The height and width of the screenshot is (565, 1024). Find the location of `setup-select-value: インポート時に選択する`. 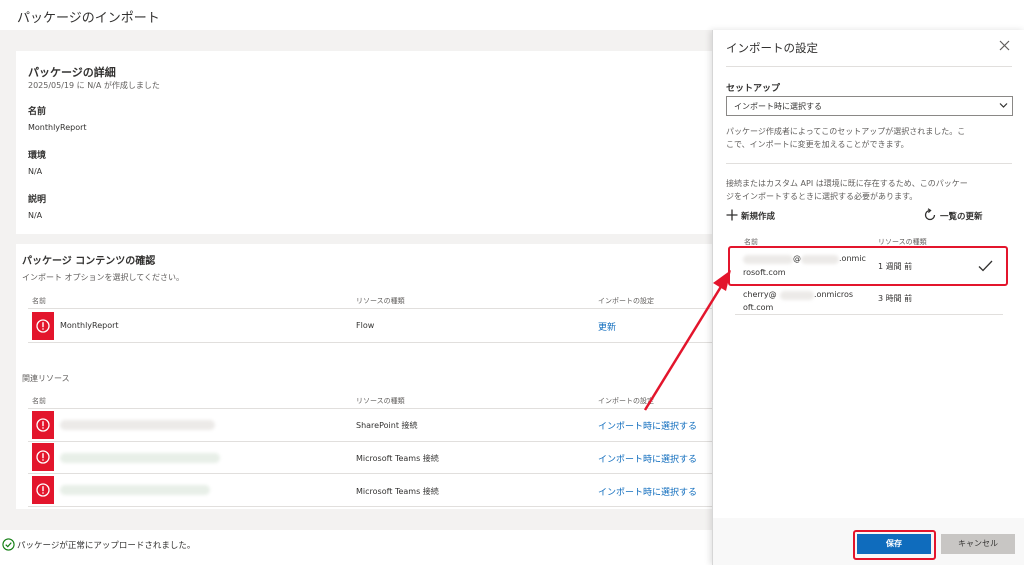

setup-select-value: インポート時に選択する is located at coordinates (778, 106).